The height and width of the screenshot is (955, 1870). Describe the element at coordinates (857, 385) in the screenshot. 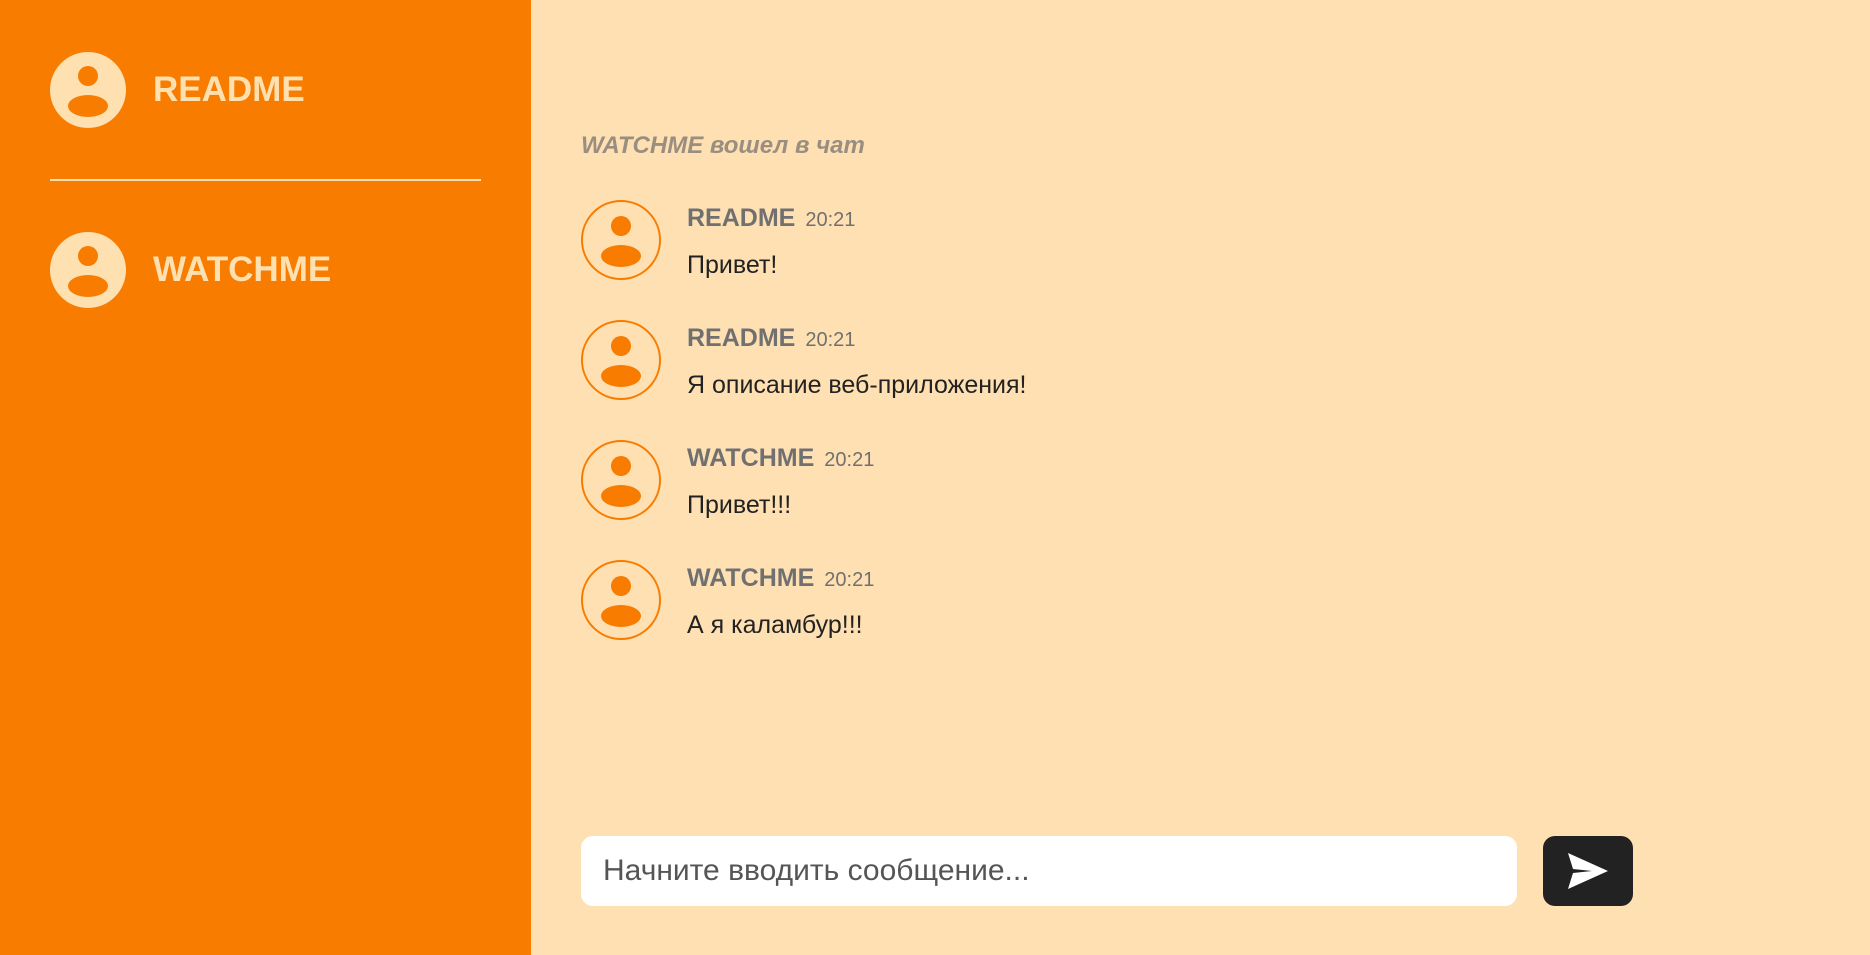

I see `message-text: Я описание веб-приложения!` at that location.